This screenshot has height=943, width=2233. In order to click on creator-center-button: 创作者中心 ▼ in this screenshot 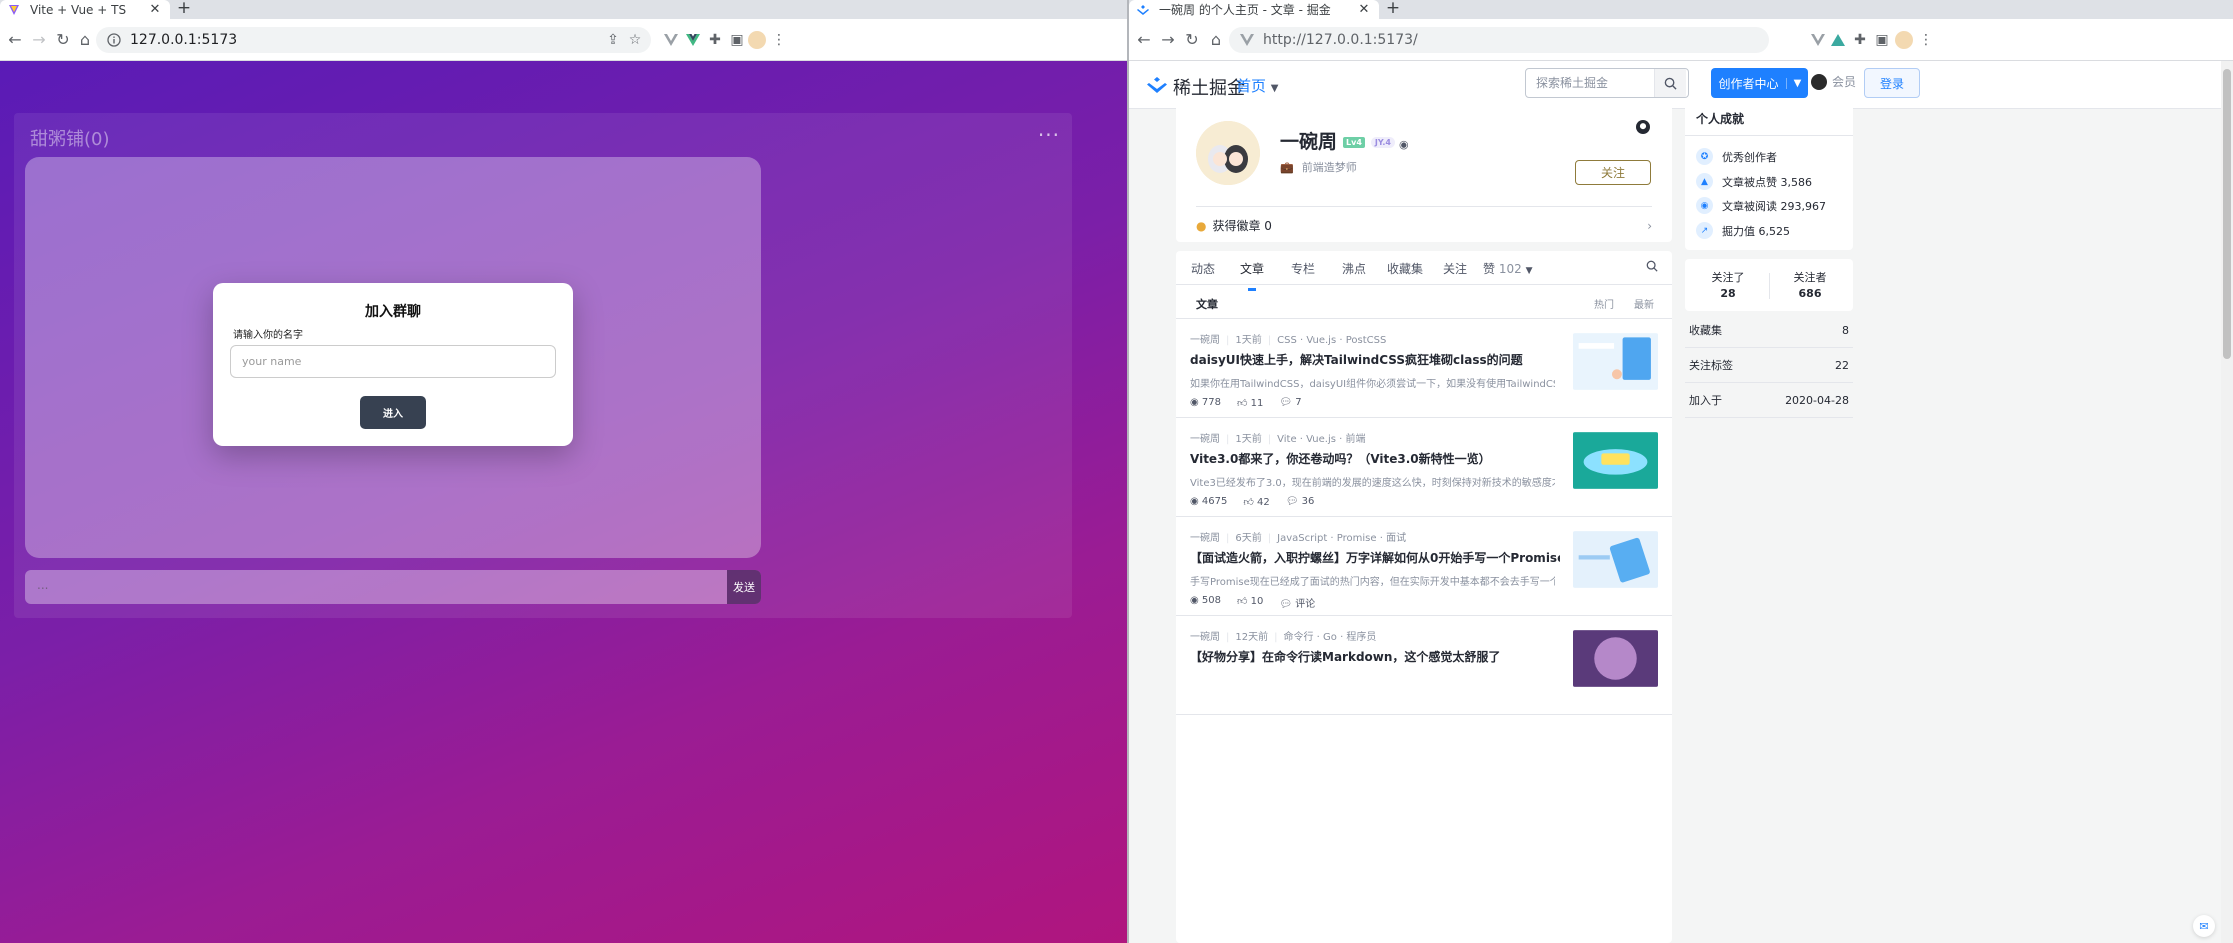, I will do `click(1759, 83)`.